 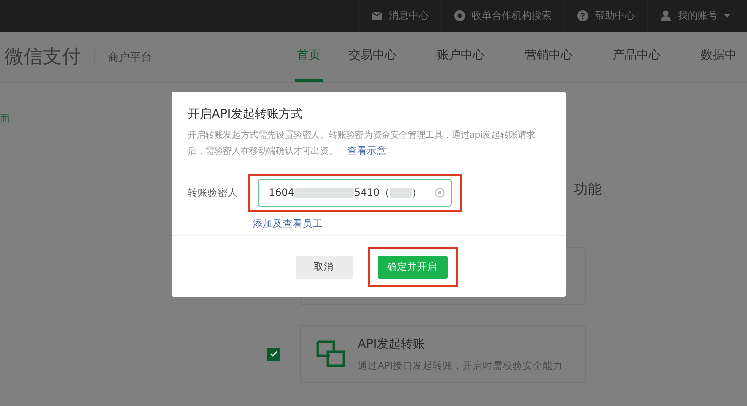 I want to click on section-heading: 功能, so click(x=588, y=190).